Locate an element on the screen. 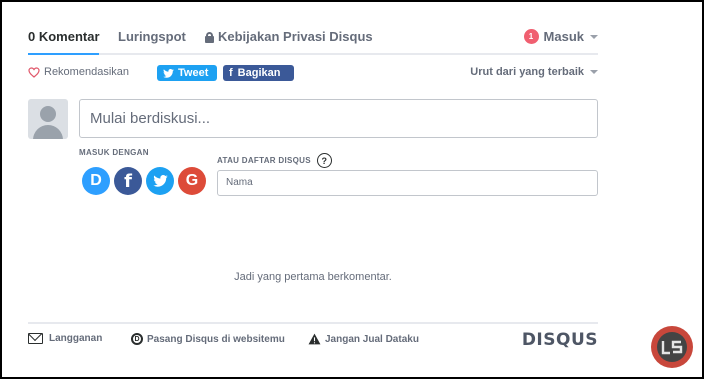  avatar is located at coordinates (48, 119).